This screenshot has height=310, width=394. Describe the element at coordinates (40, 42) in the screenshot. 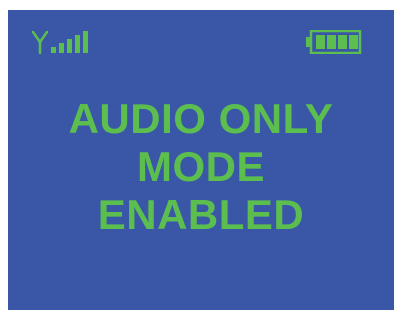

I see `antenna-glyph` at that location.